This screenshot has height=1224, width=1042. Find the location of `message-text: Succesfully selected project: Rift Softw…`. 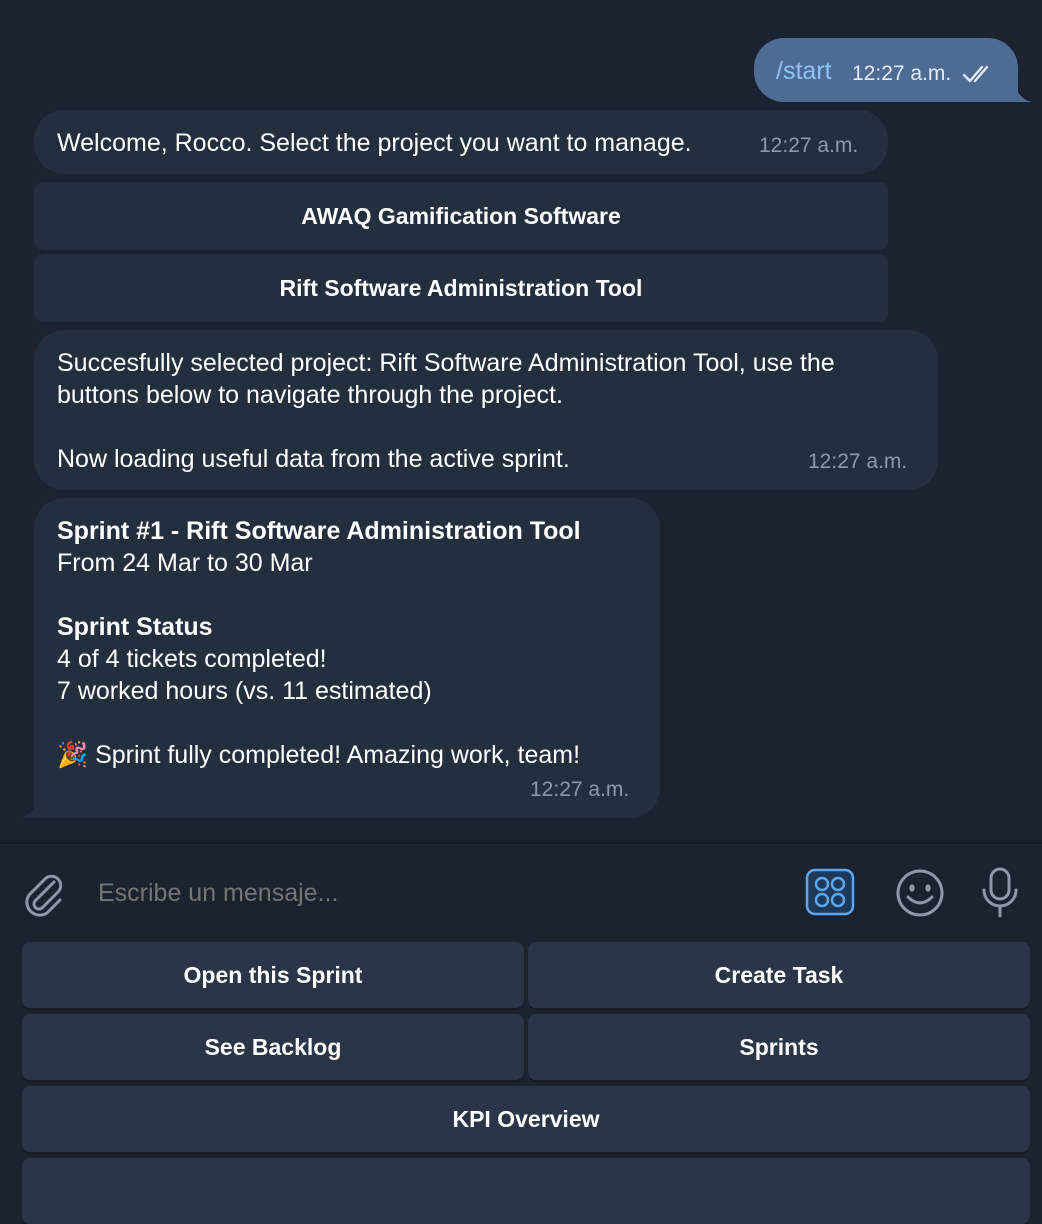

message-text: Succesfully selected project: Rift Softw… is located at coordinates (446, 363).